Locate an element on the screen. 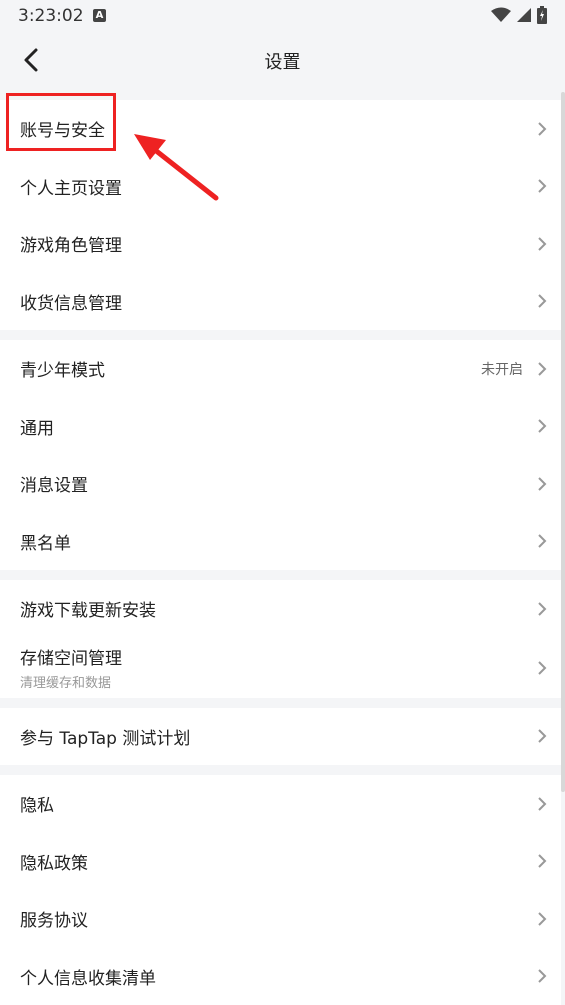 The image size is (565, 1005). settings-item-profile: 个人主页设置 is located at coordinates (280, 187).